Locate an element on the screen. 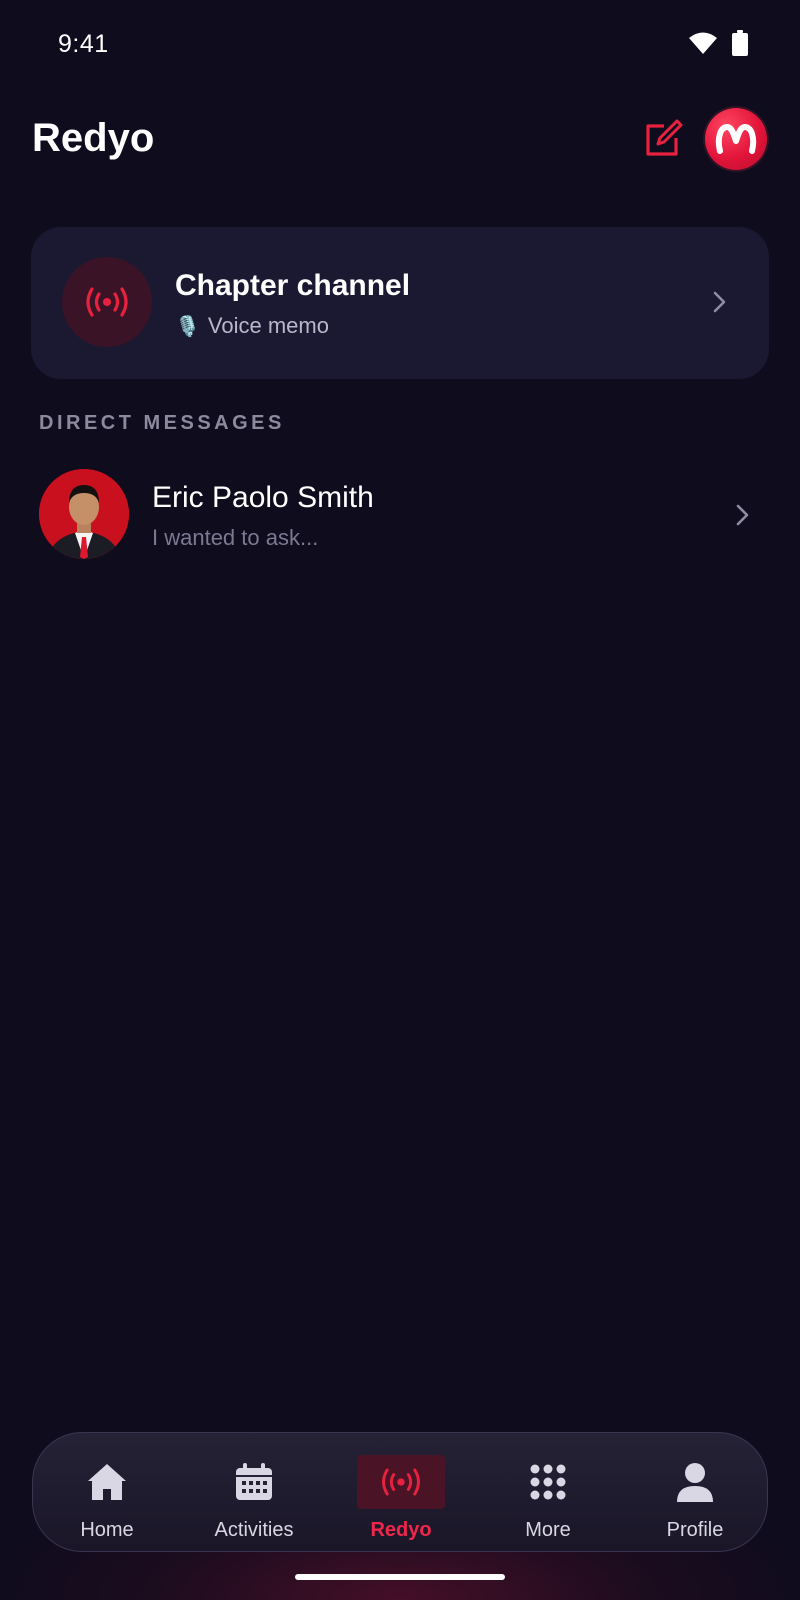 The image size is (800, 1600). status-bar: 9:41 is located at coordinates (400, 45).